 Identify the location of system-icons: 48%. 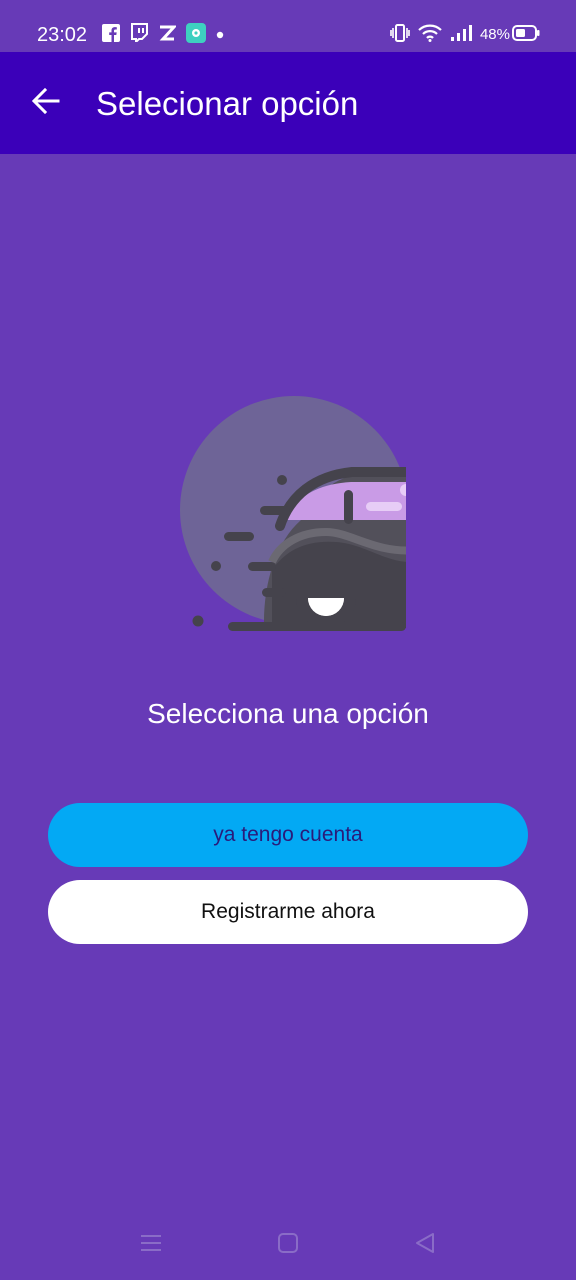
(461, 35).